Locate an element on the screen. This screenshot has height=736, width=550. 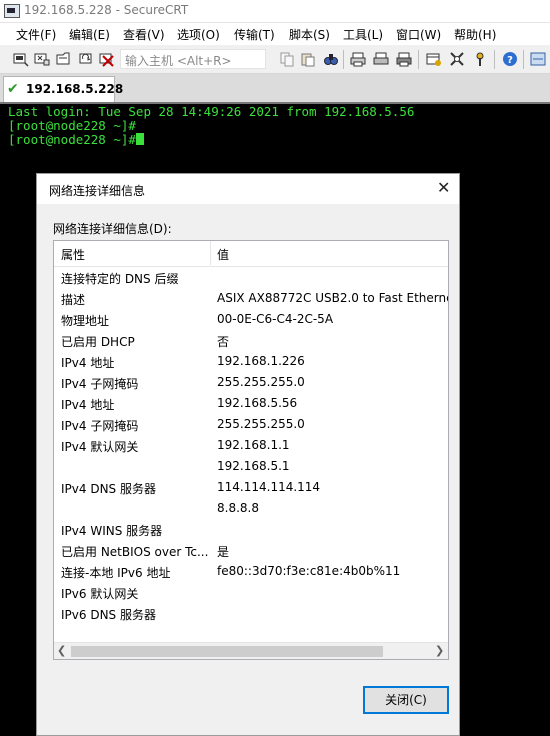
table-row: 物理地址 00-0E-C6-C4-2C-5A is located at coordinates (251, 322).